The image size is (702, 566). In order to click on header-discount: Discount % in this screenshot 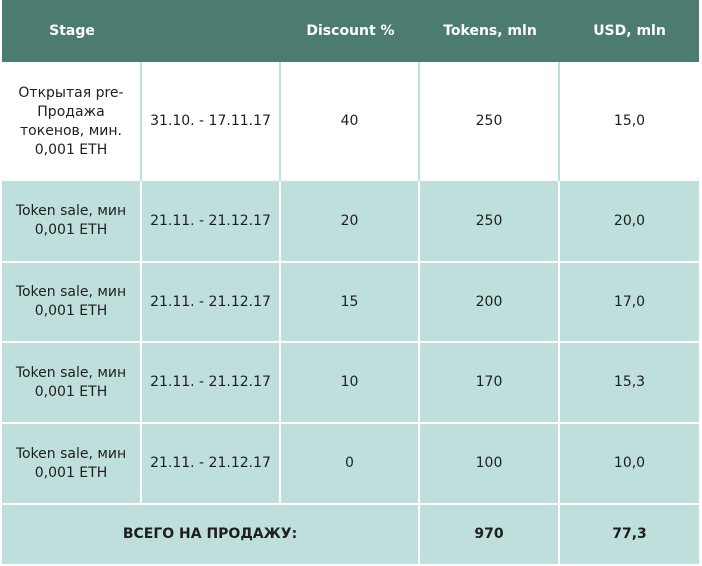, I will do `click(350, 31)`.